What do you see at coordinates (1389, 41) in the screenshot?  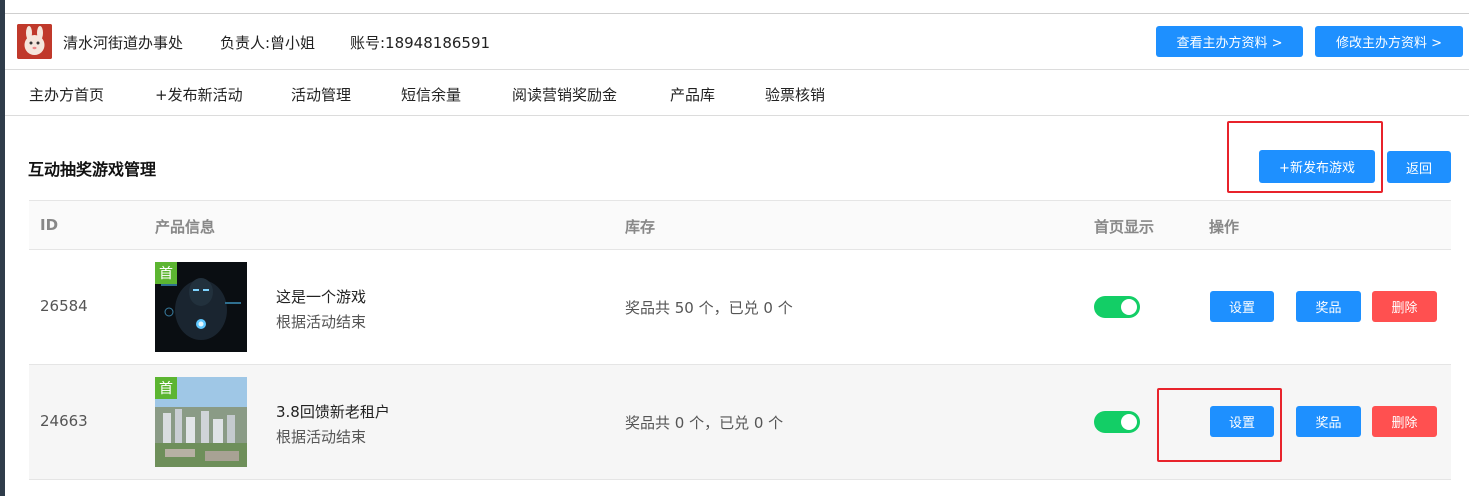 I see `edit-organizer-button: 修改主办方资料 >` at bounding box center [1389, 41].